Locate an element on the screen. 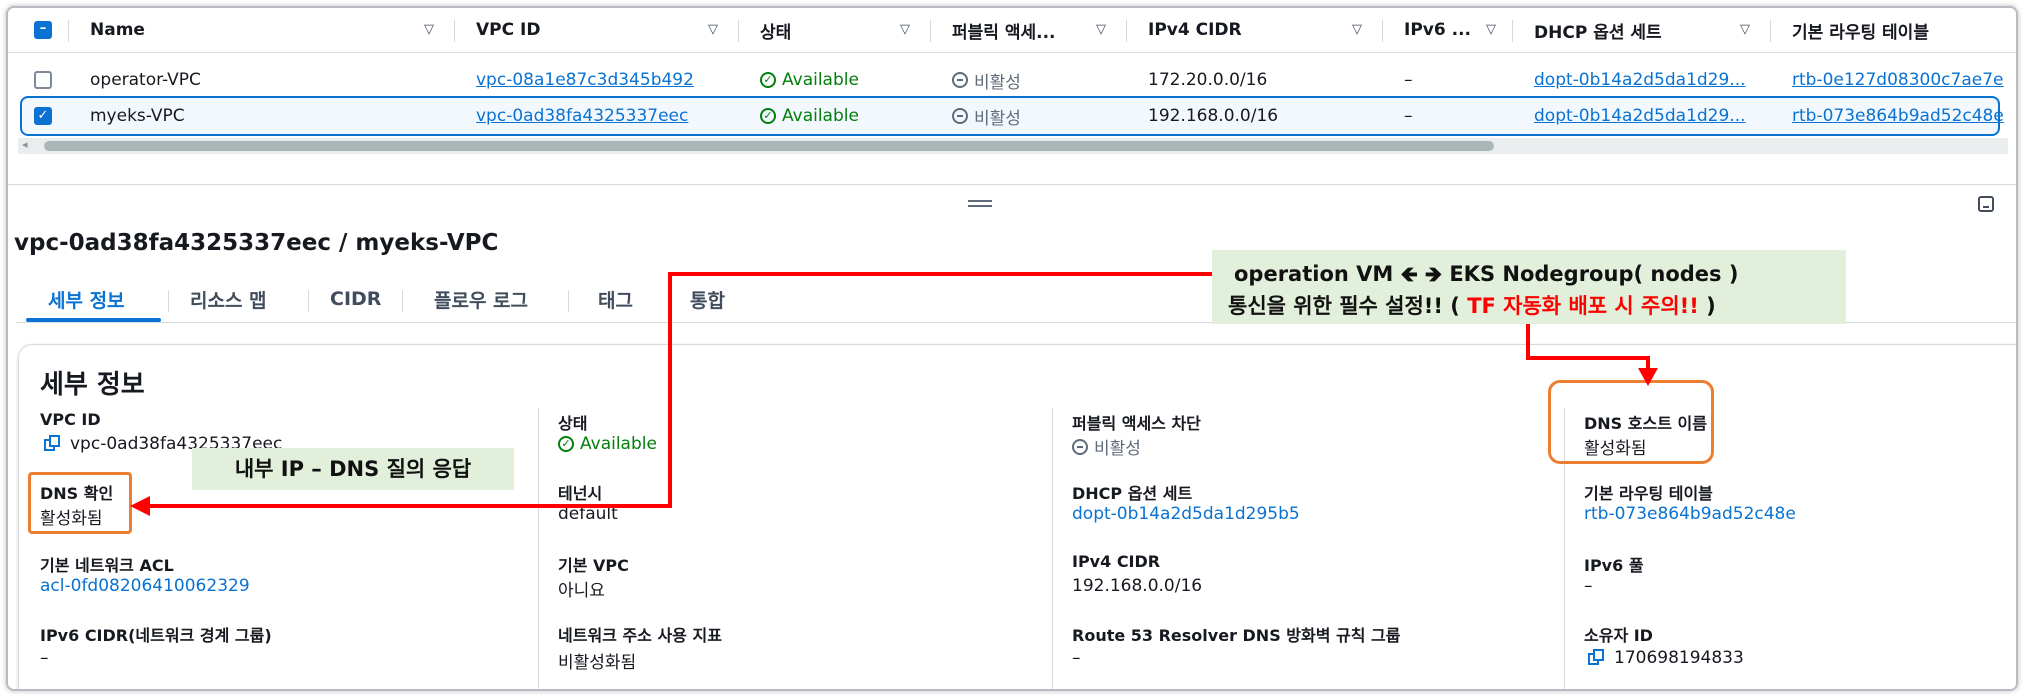  scroll-left-icon: ◂ is located at coordinates (25, 144).